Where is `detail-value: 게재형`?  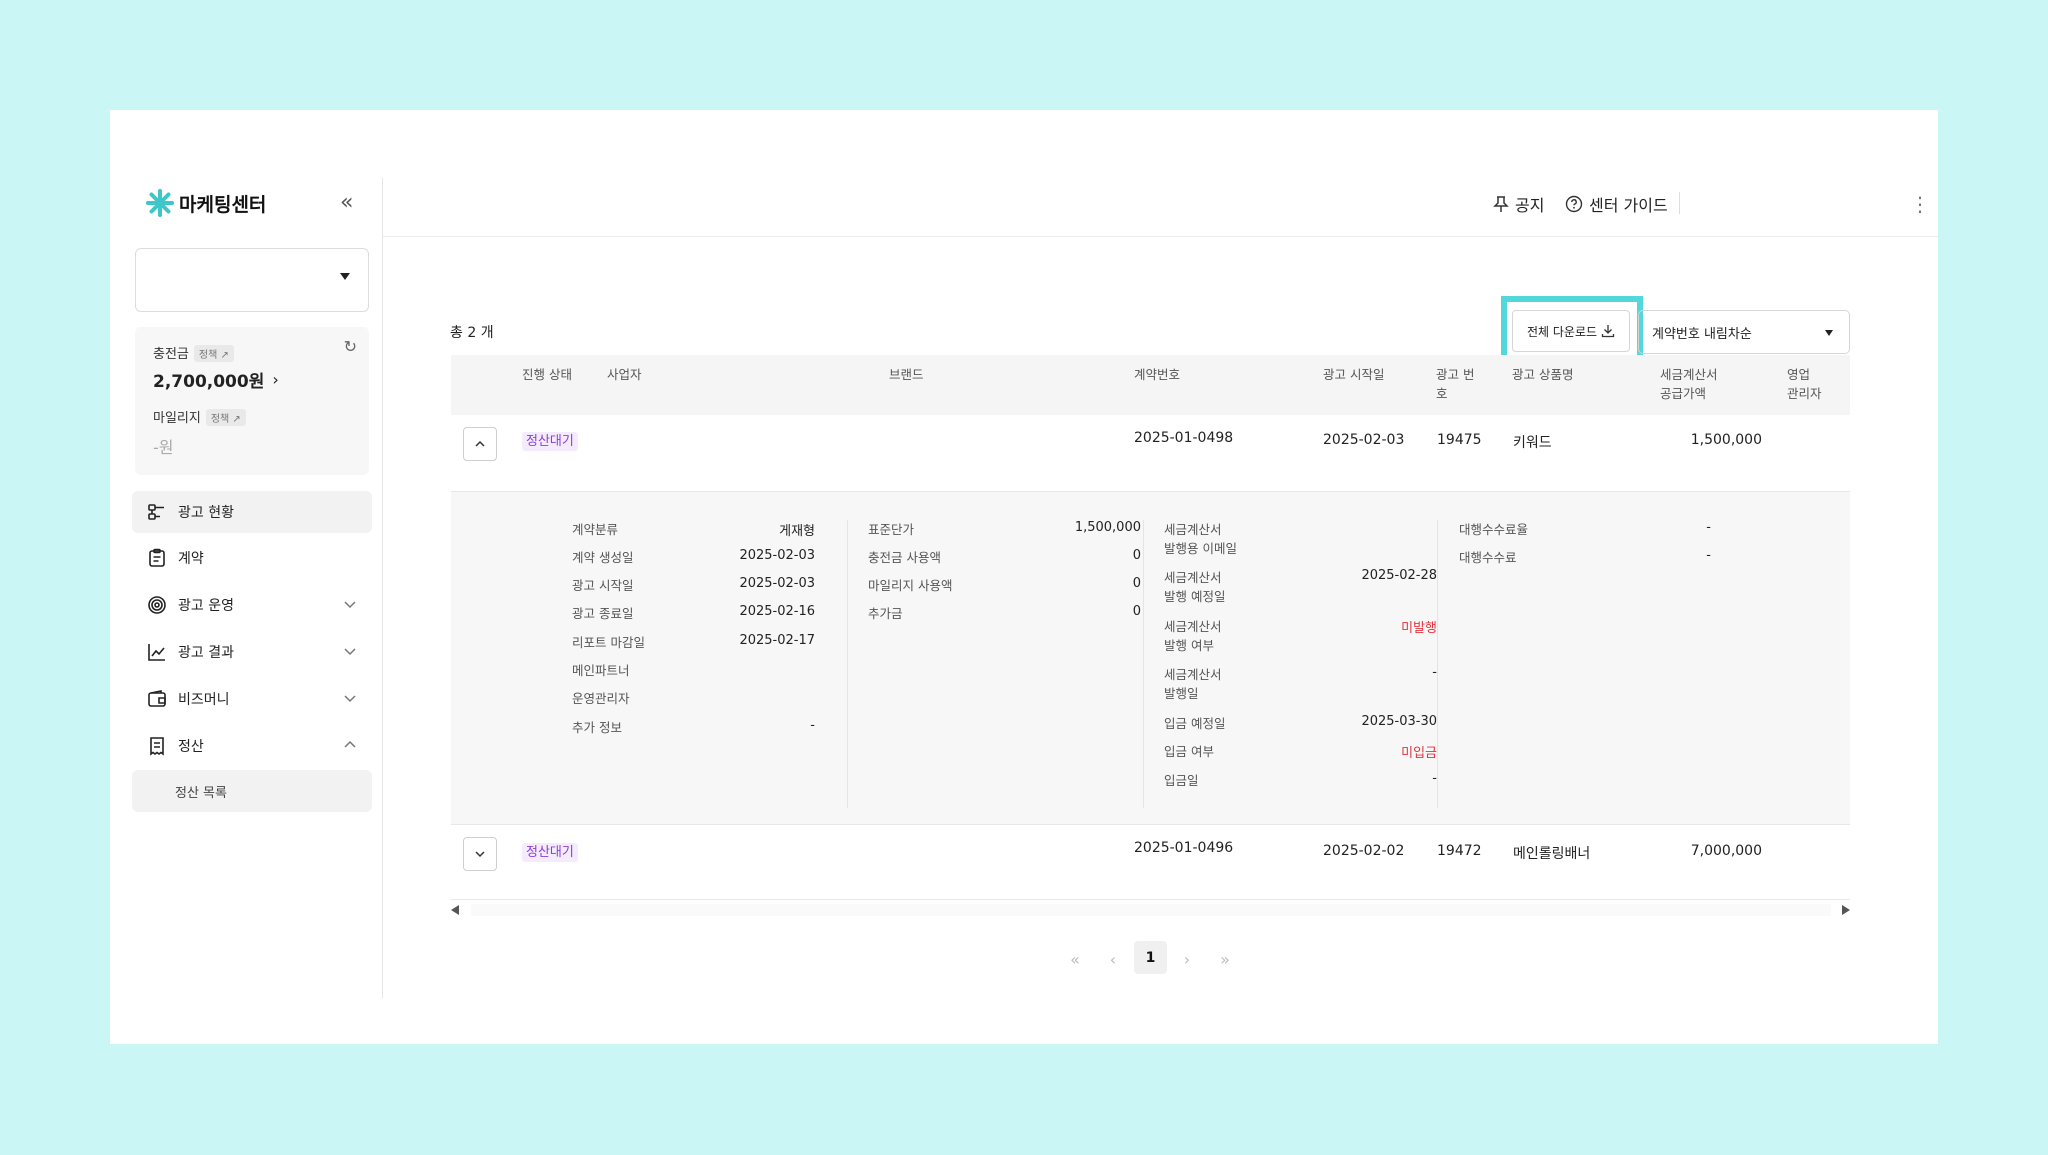 detail-value: 게재형 is located at coordinates (797, 531).